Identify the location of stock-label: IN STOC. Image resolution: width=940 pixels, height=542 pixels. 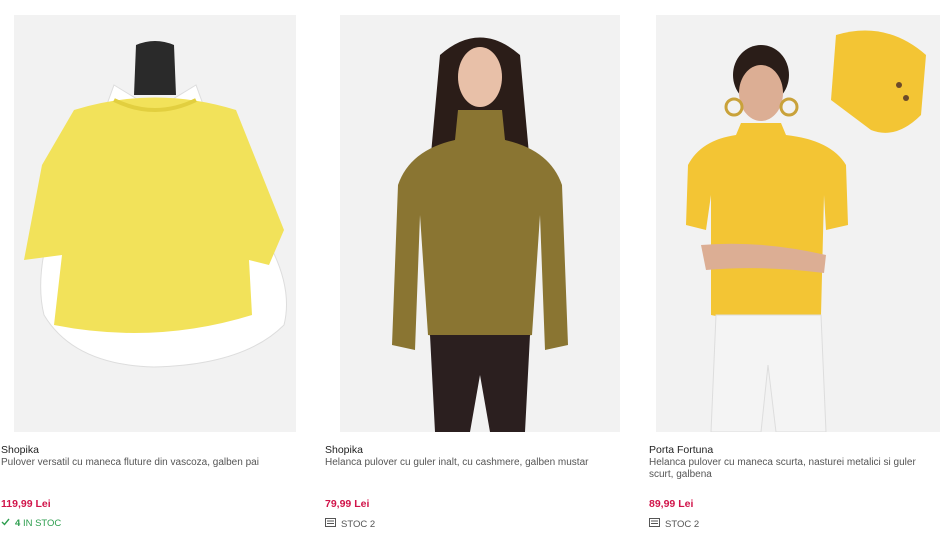
(42, 523).